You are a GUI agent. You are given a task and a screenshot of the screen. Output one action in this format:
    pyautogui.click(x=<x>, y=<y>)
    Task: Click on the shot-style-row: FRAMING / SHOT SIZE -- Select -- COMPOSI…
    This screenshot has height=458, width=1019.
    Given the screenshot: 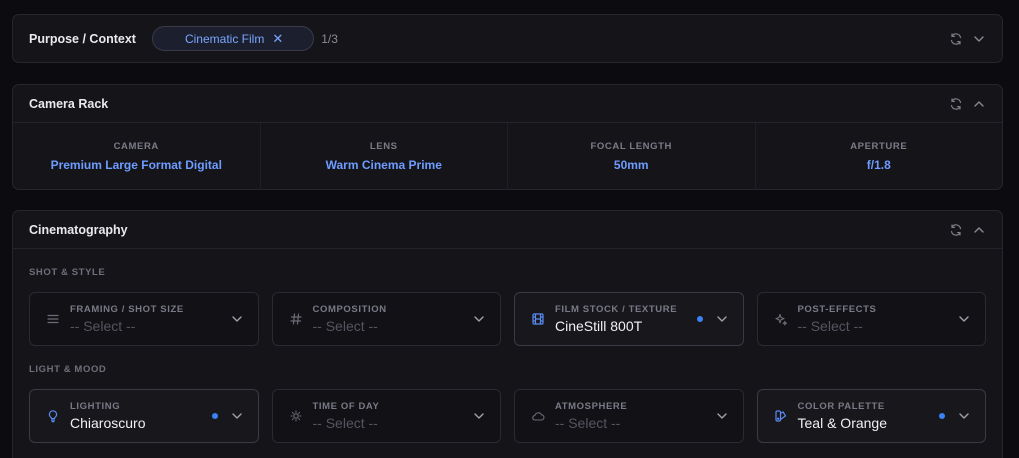 What is the action you would take?
    pyautogui.click(x=507, y=319)
    